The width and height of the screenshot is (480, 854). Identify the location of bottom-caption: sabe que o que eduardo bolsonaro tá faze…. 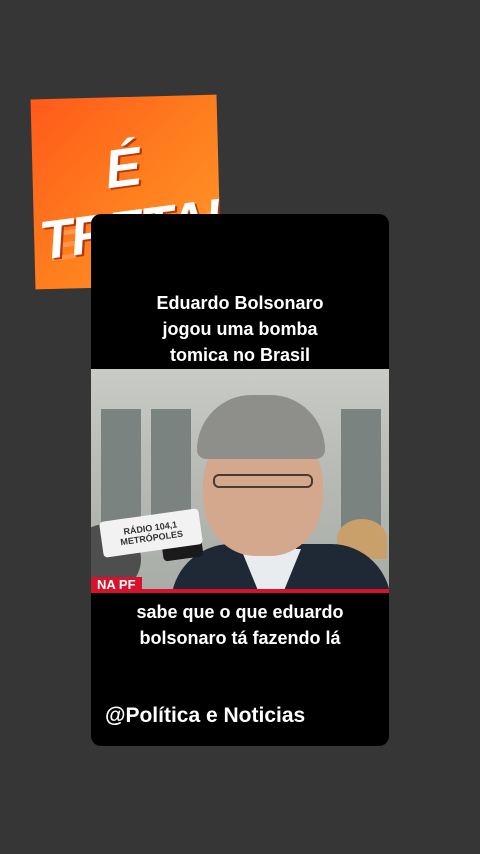
(240, 625).